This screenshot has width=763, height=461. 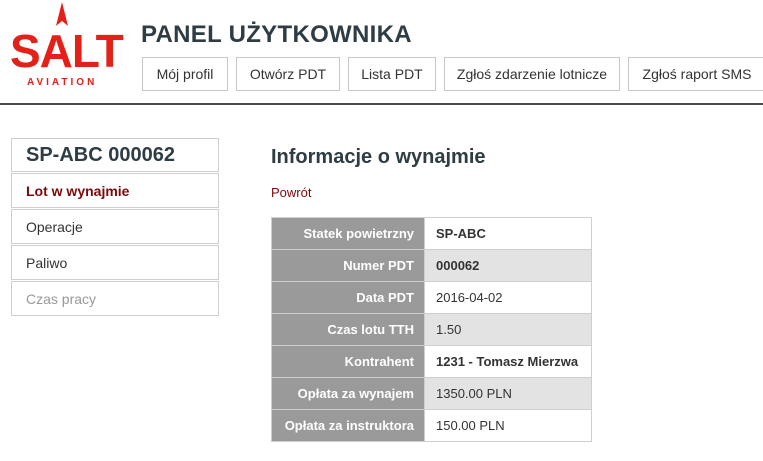 I want to click on table-row: Kontrahent 1231 - Tomasz Mierzwa, so click(x=431, y=361).